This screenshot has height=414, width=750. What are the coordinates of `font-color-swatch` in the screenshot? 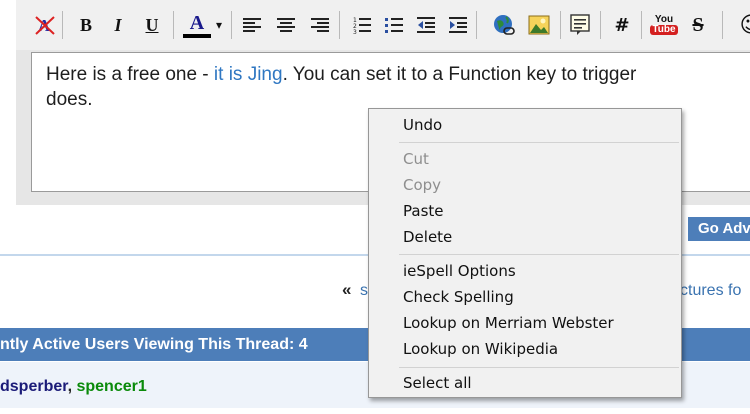 It's located at (197, 36).